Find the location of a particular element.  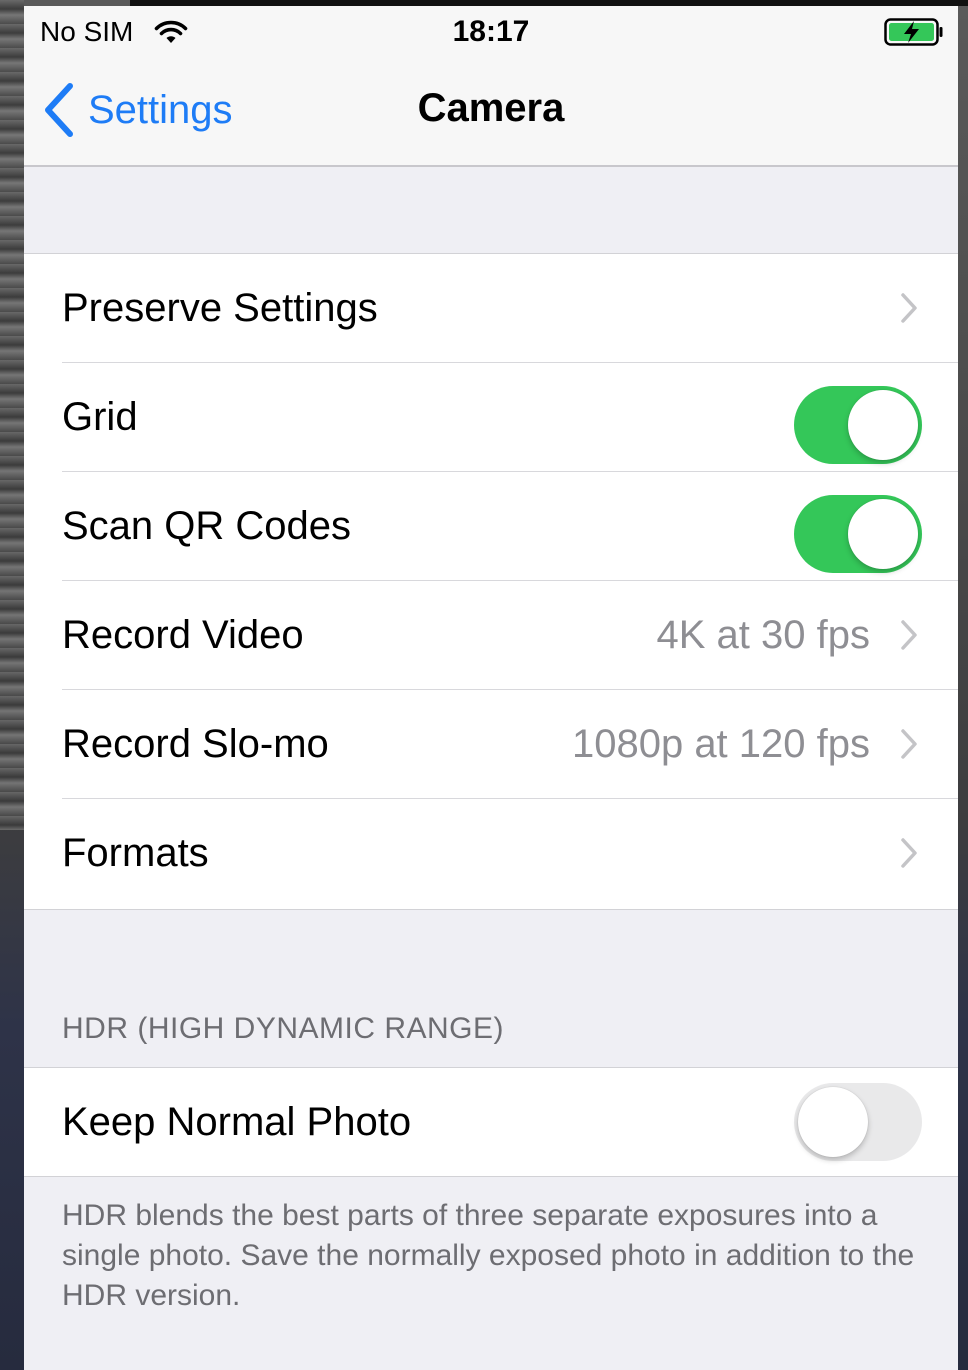

battery-charging-icon is located at coordinates (913, 32).